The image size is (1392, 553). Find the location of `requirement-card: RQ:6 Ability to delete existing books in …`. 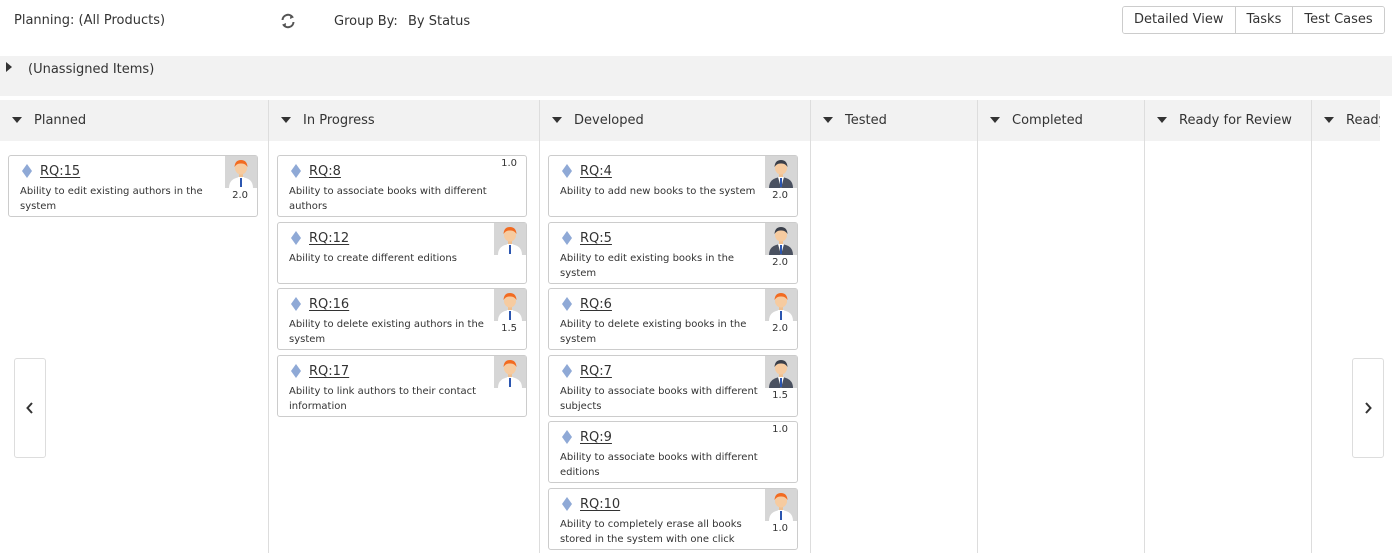

requirement-card: RQ:6 Ability to delete existing books in … is located at coordinates (673, 319).